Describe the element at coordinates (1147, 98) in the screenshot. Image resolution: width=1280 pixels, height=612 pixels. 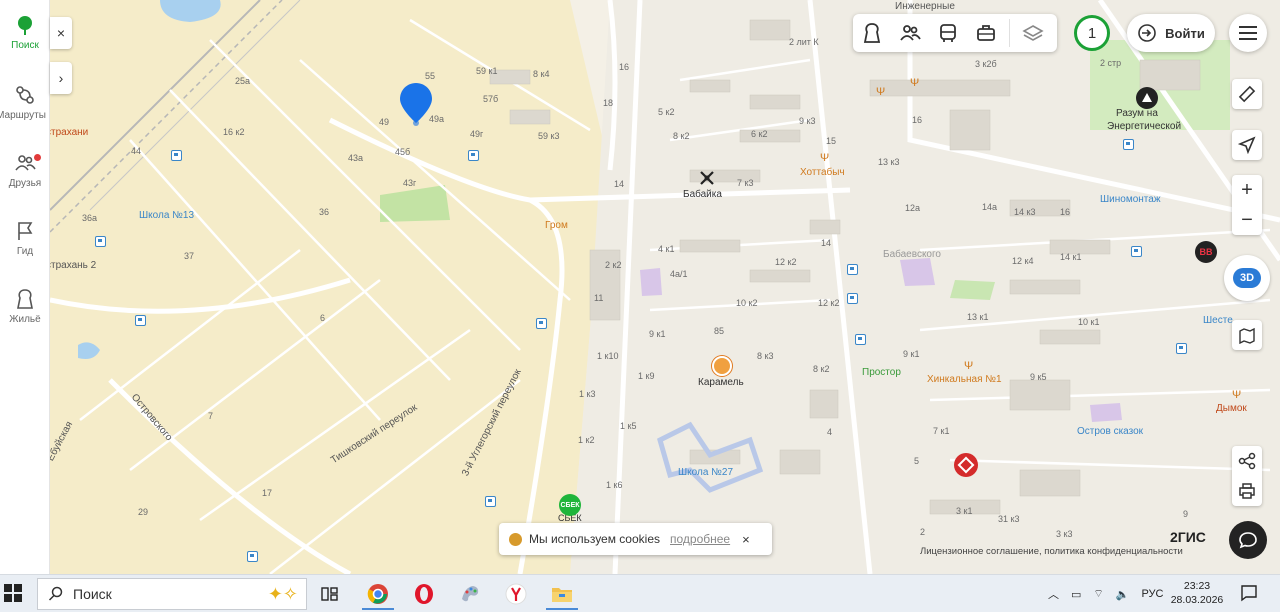
I see `poi-razum-icon` at that location.